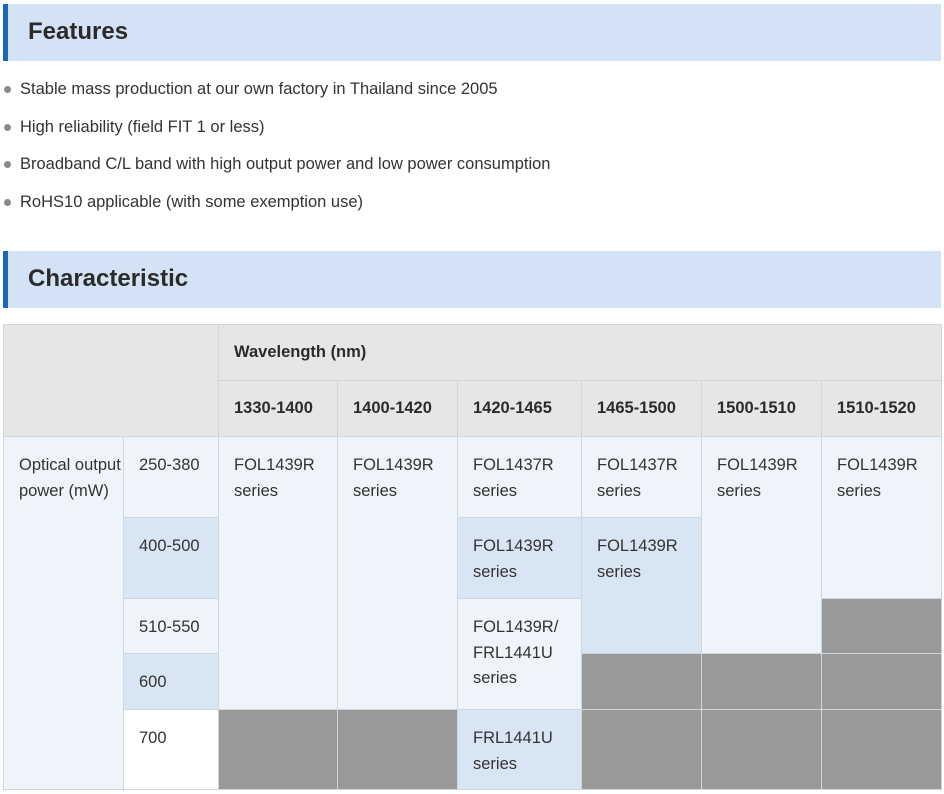 This screenshot has height=794, width=944. I want to click on column-header: 1330-1400, so click(278, 408).